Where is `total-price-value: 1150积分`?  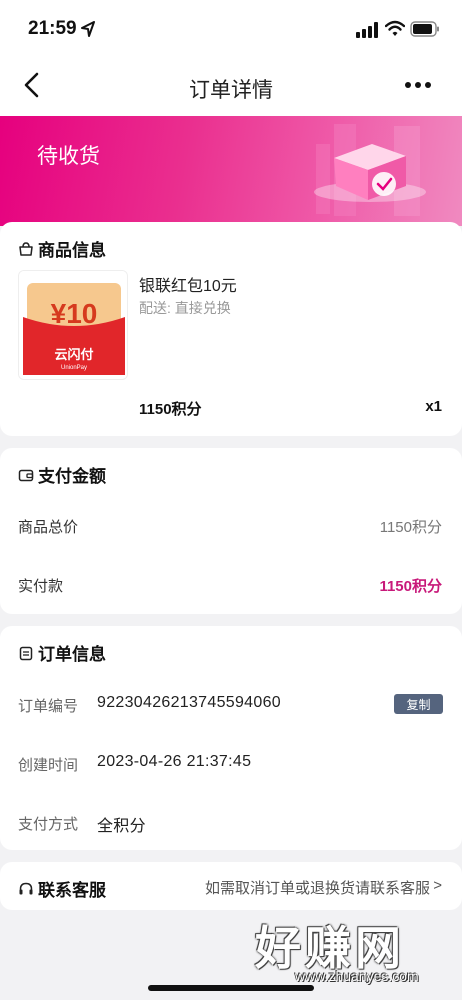 total-price-value: 1150积分 is located at coordinates (410, 527).